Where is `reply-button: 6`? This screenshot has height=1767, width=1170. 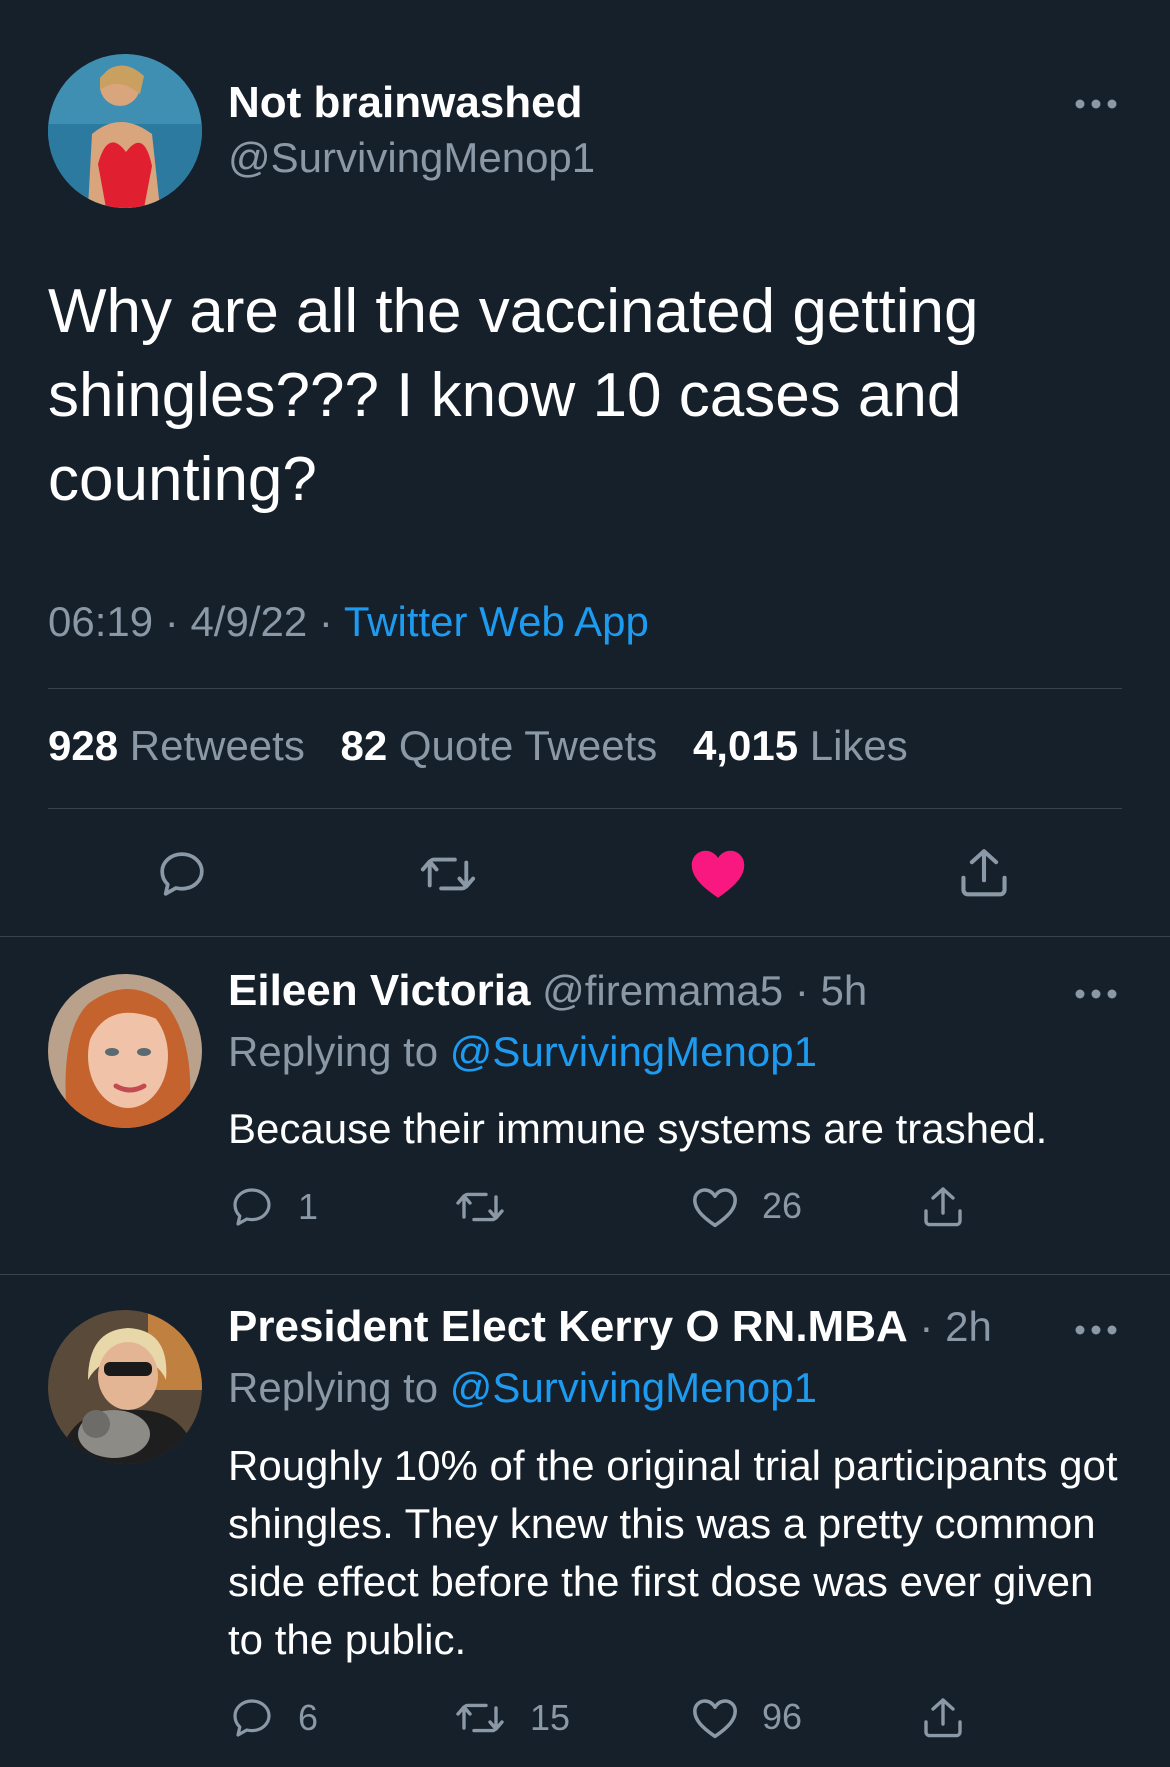
reply-button: 6 is located at coordinates (273, 1718).